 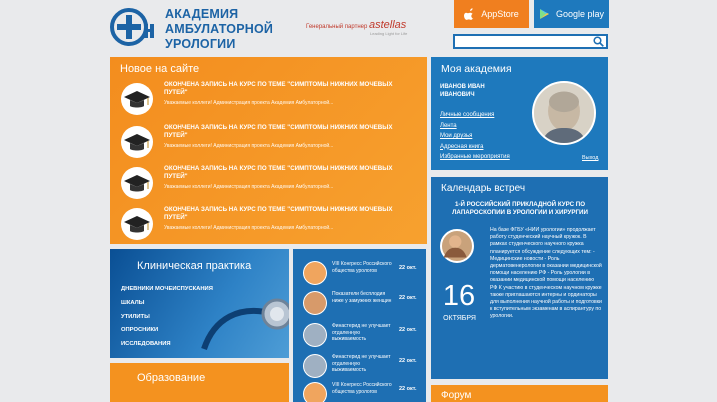 What do you see at coordinates (580, 14) in the screenshot?
I see `google-play-label: Google play` at bounding box center [580, 14].